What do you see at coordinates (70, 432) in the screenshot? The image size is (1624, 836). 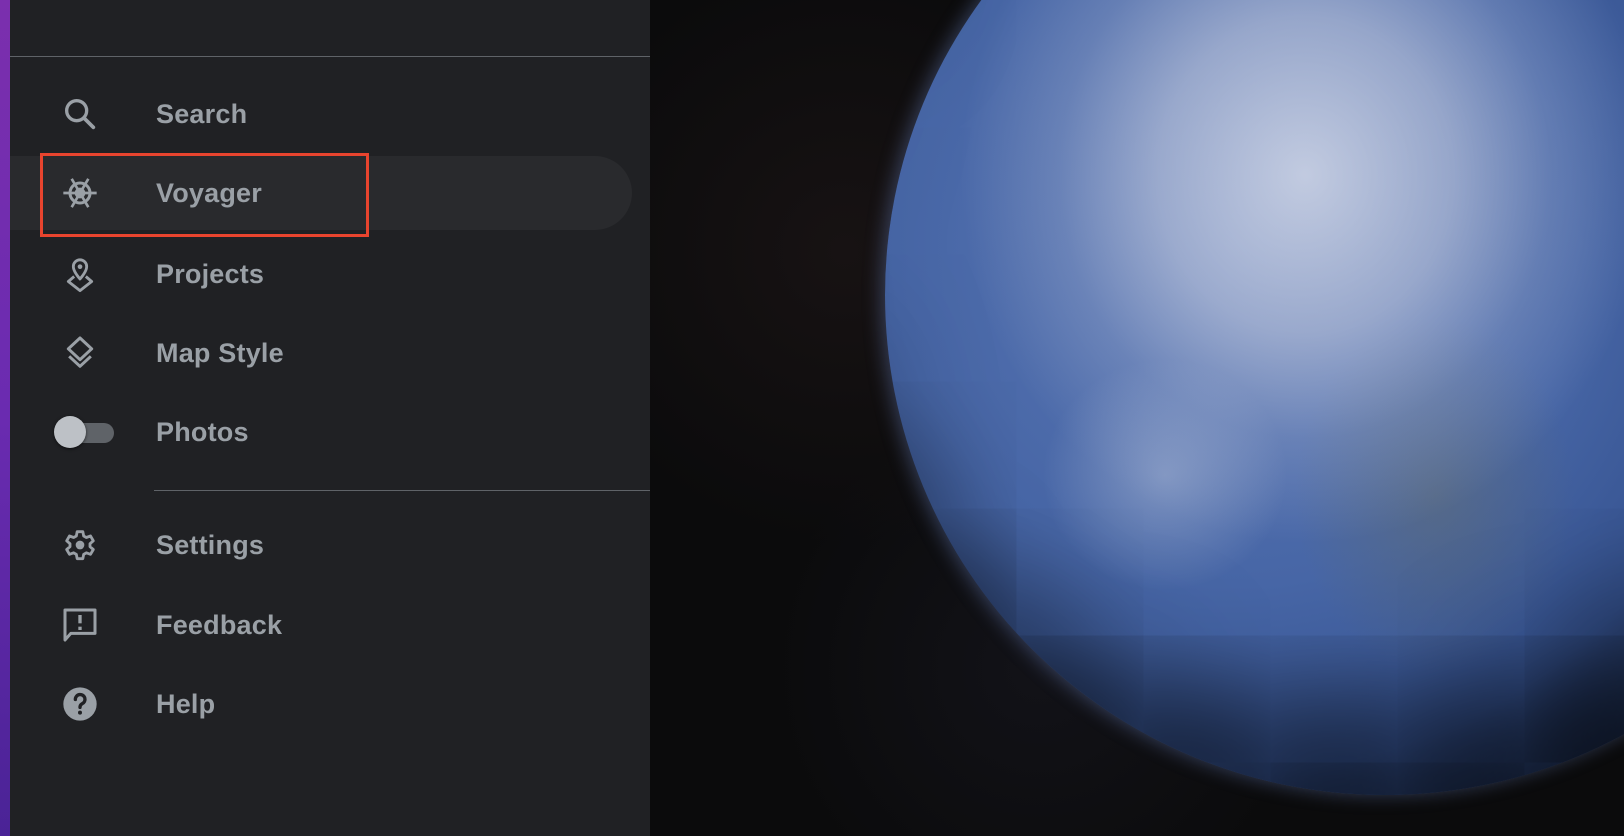 I see `toggle-thumb` at bounding box center [70, 432].